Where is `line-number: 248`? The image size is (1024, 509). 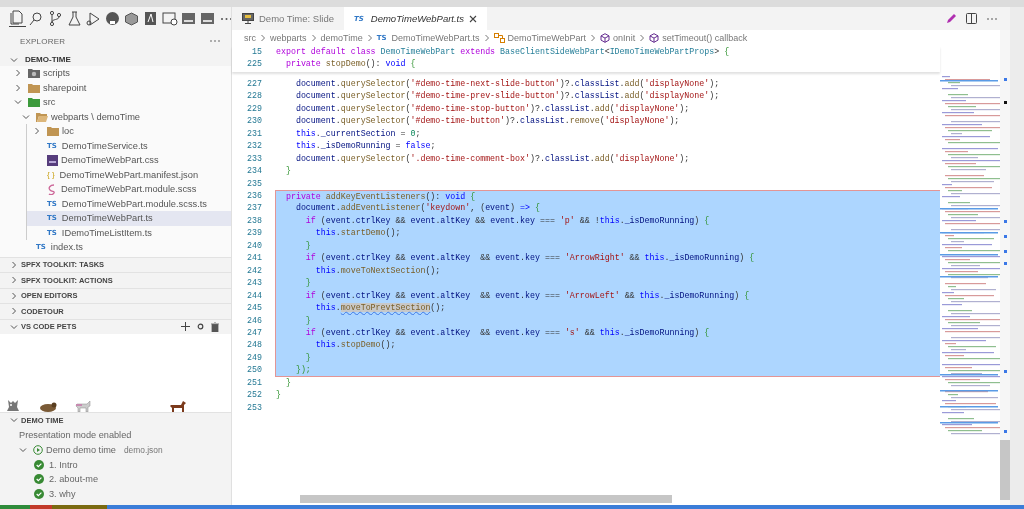 line-number: 248 is located at coordinates (254, 345).